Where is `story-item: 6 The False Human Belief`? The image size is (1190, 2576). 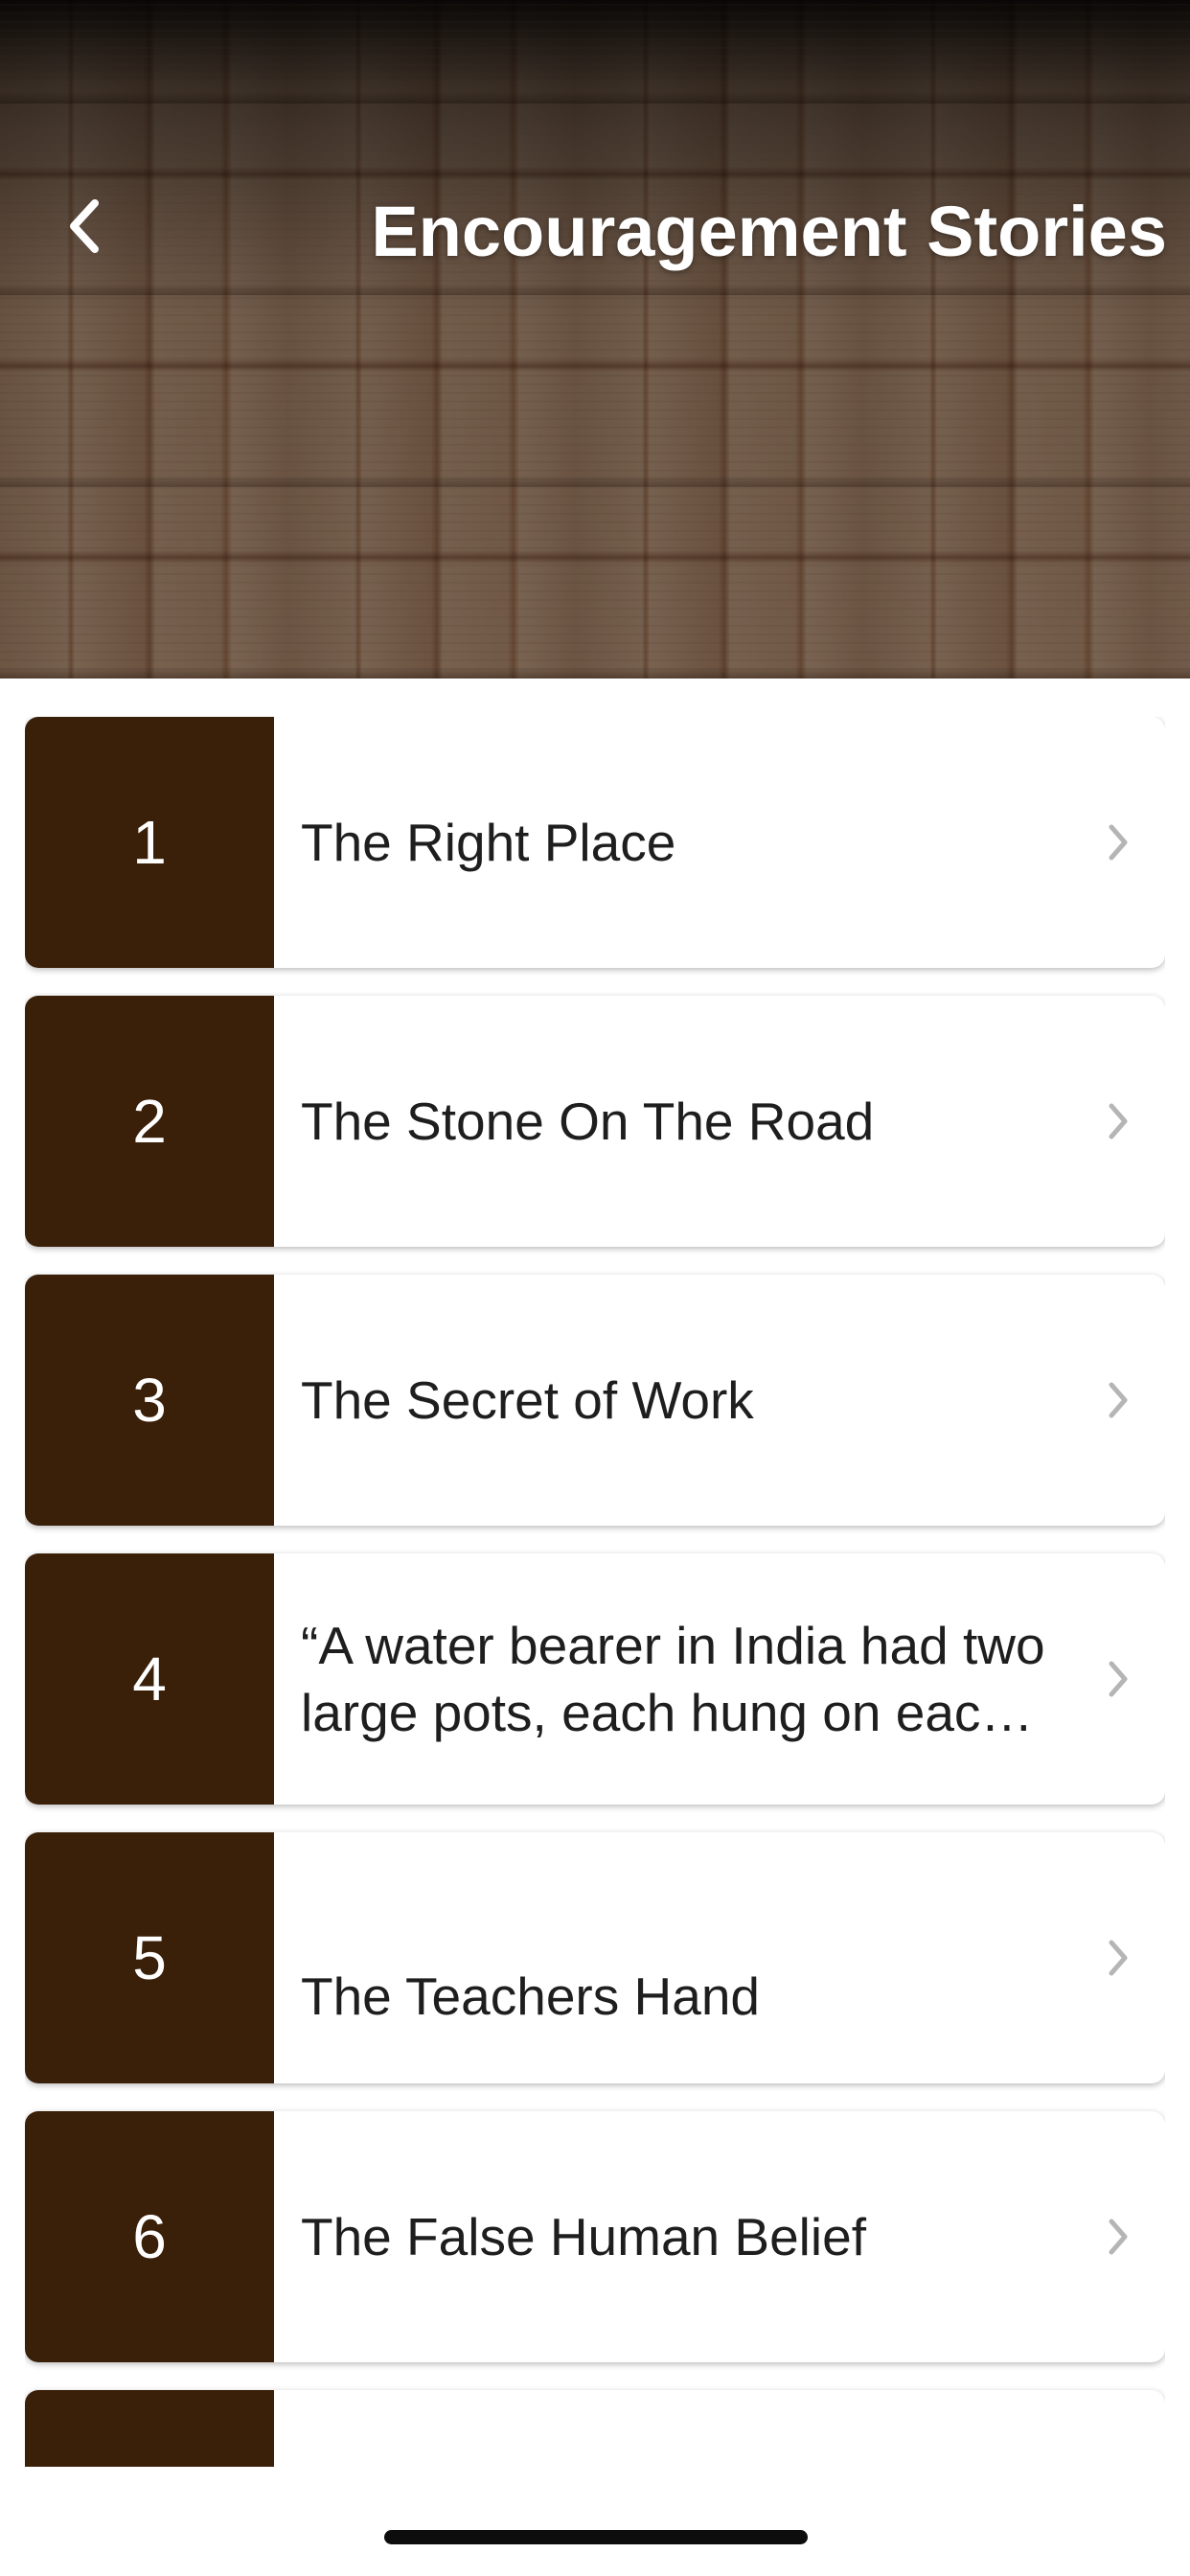
story-item: 6 The False Human Belief is located at coordinates (595, 2236).